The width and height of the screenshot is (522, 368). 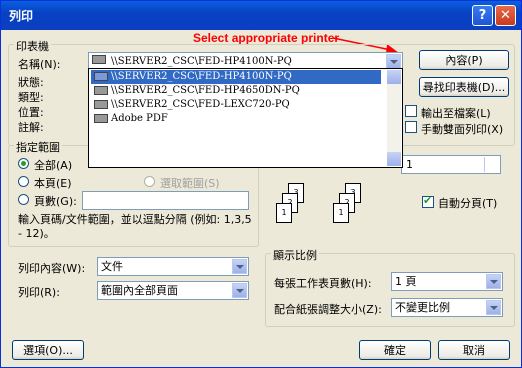 I want to click on printer-option-1: \\SERVER2_CSC\FED-HP4100N-PQ, so click(x=236, y=77).